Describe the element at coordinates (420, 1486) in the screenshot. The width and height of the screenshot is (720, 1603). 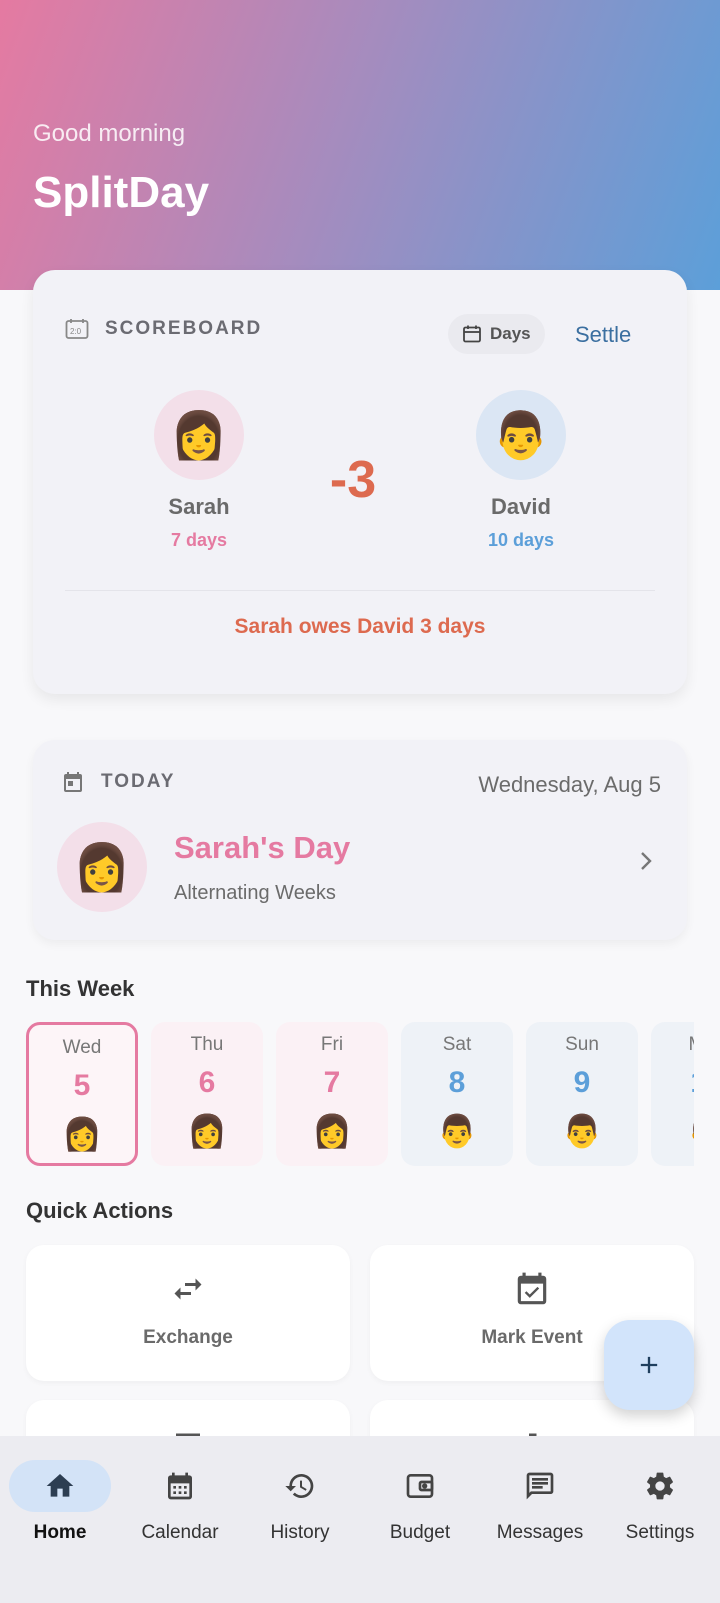
I see `wallet-icon` at that location.